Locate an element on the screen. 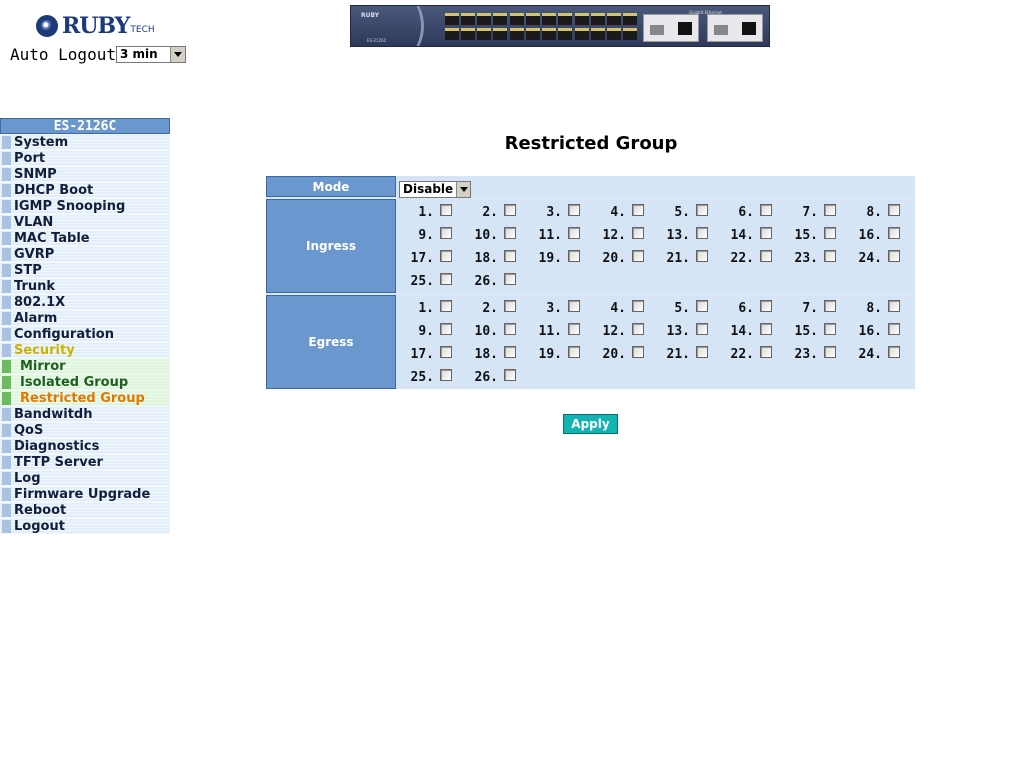  sidebar-subitem-restricted-group: Restricted Group is located at coordinates (85, 398).